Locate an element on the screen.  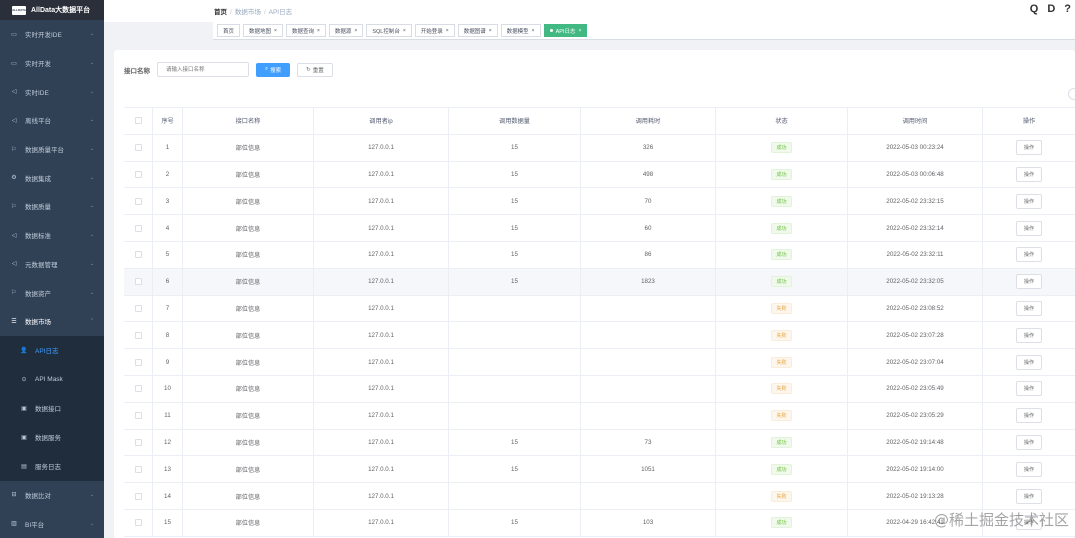
sidebar-item: ▥ BI平台 ⌄ is located at coordinates (52, 523).